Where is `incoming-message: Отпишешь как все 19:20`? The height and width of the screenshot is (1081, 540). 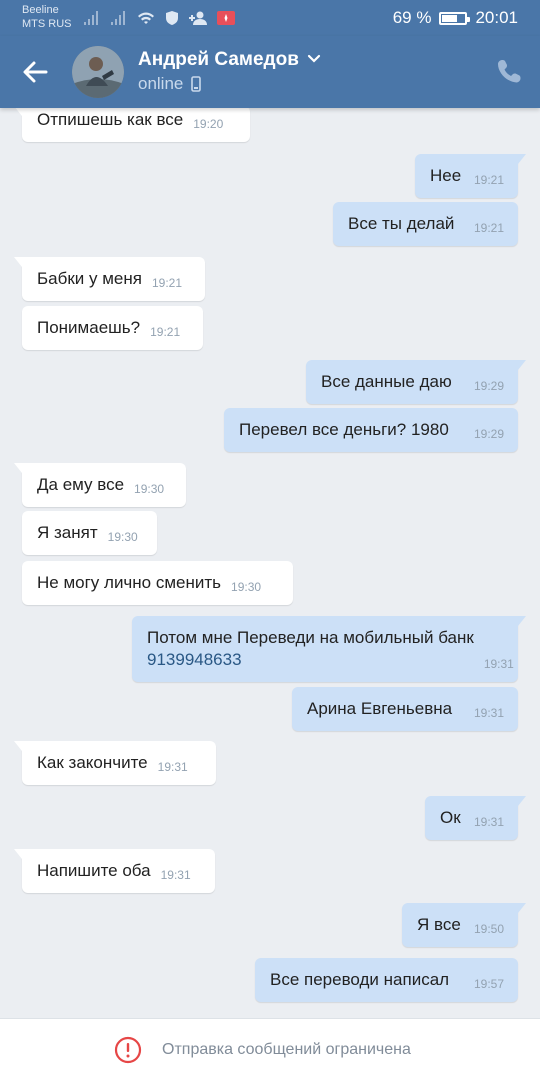
incoming-message: Отпишешь как все 19:20 is located at coordinates (132, 125).